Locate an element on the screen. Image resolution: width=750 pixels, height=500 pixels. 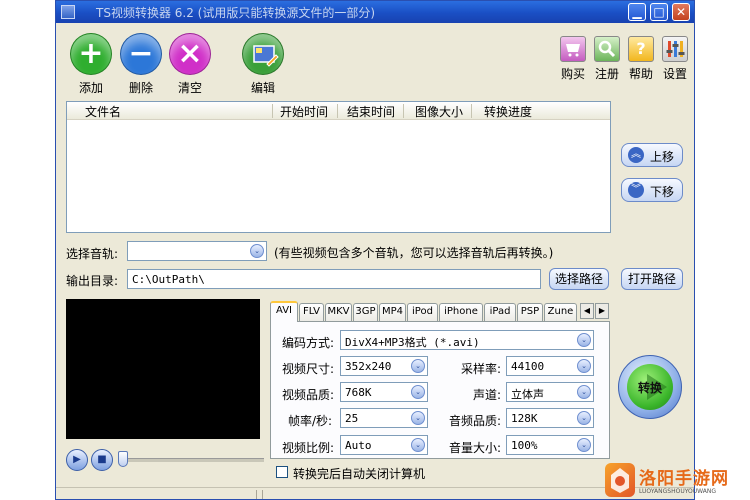
fps-label: 帧率/秒: is located at coordinates (310, 421).